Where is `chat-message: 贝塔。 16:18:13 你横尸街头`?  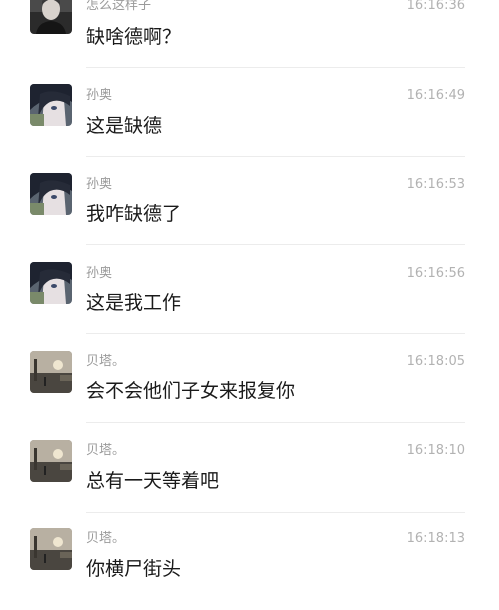 chat-message: 贝塔。 16:18:13 你横尸街头 is located at coordinates (249, 566).